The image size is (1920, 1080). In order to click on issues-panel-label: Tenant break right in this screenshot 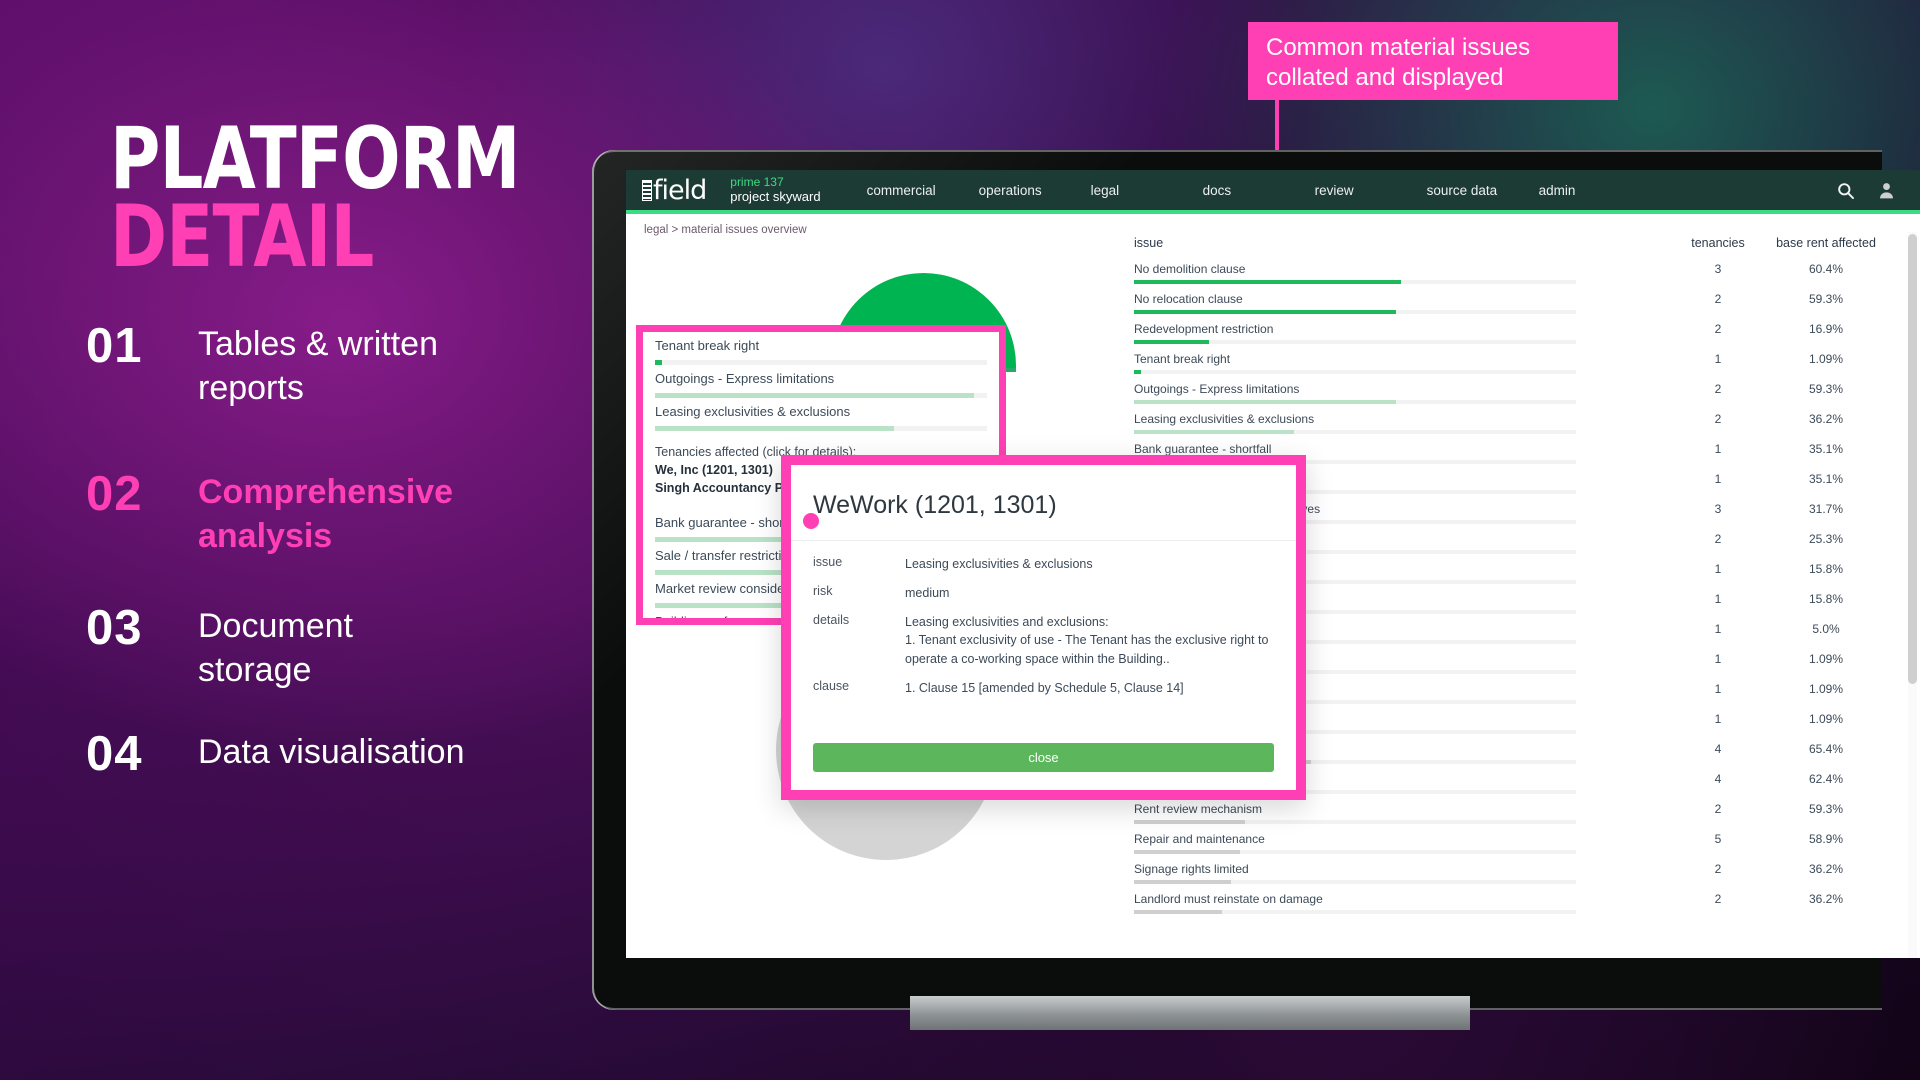, I will do `click(707, 345)`.